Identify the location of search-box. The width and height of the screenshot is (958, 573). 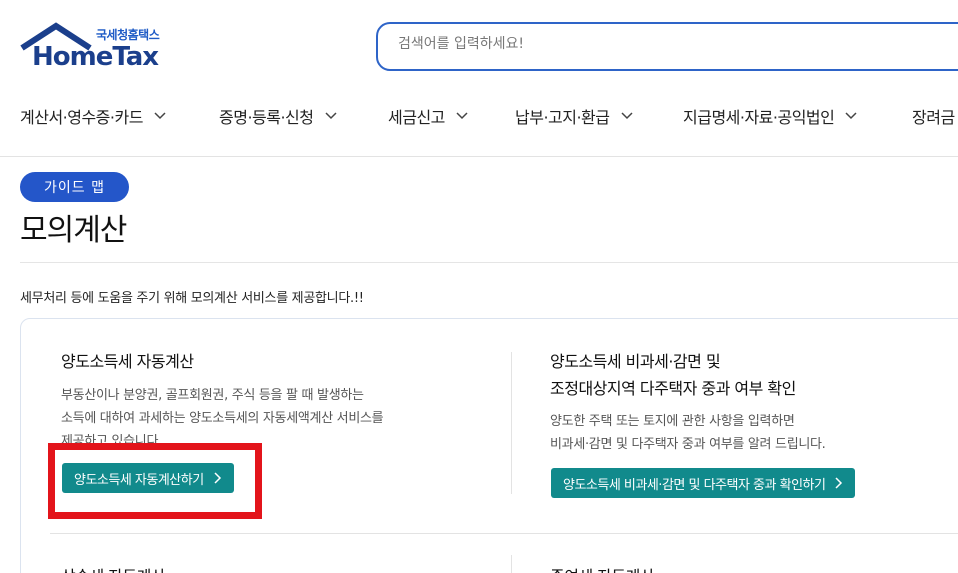
(667, 46).